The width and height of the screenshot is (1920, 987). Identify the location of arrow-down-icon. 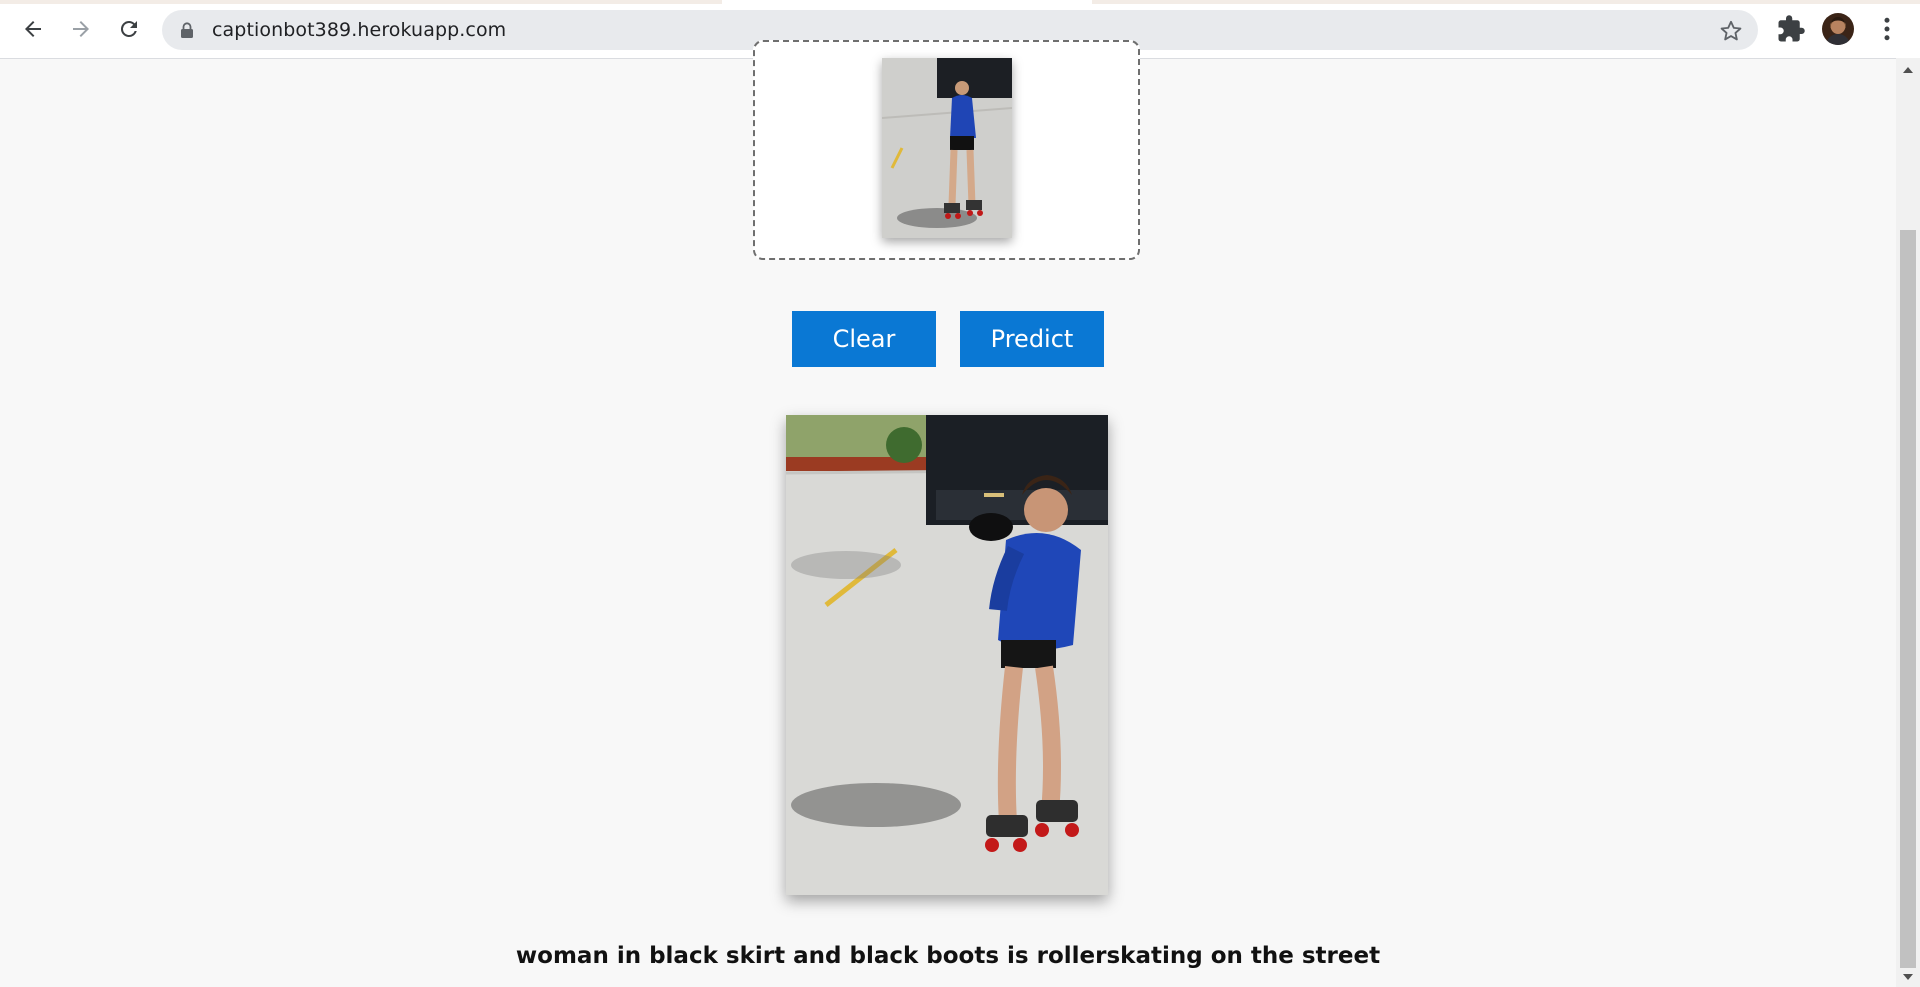
(1908, 977).